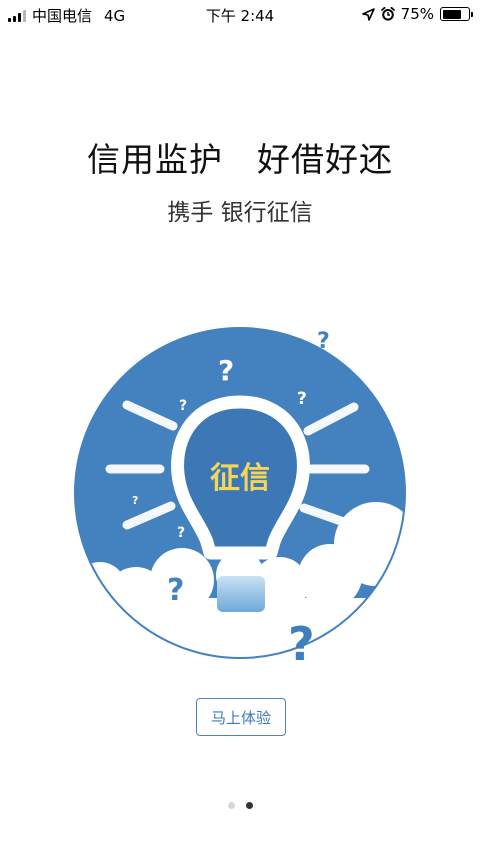  What do you see at coordinates (240, 14) in the screenshot?
I see `status-bar: 中国电信 4G 下午 2:44 75%` at bounding box center [240, 14].